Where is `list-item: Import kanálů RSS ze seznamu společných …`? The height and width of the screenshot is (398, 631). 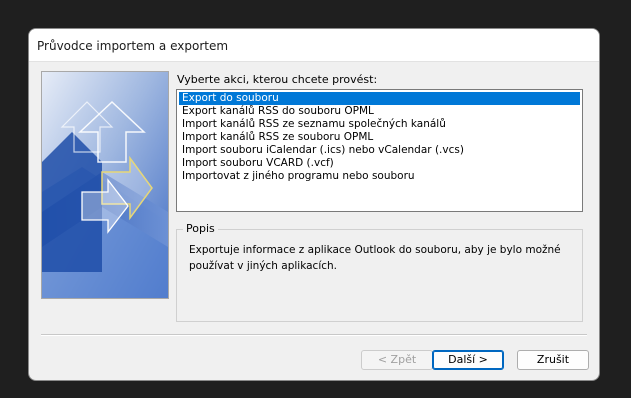 list-item: Import kanálů RSS ze seznamu společných … is located at coordinates (379, 124).